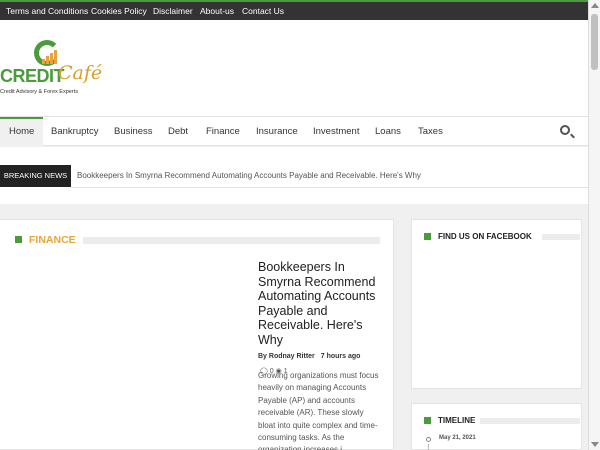 Image resolution: width=600 pixels, height=450 pixels. Describe the element at coordinates (18, 239) in the screenshot. I see `section-marker-icon` at that location.